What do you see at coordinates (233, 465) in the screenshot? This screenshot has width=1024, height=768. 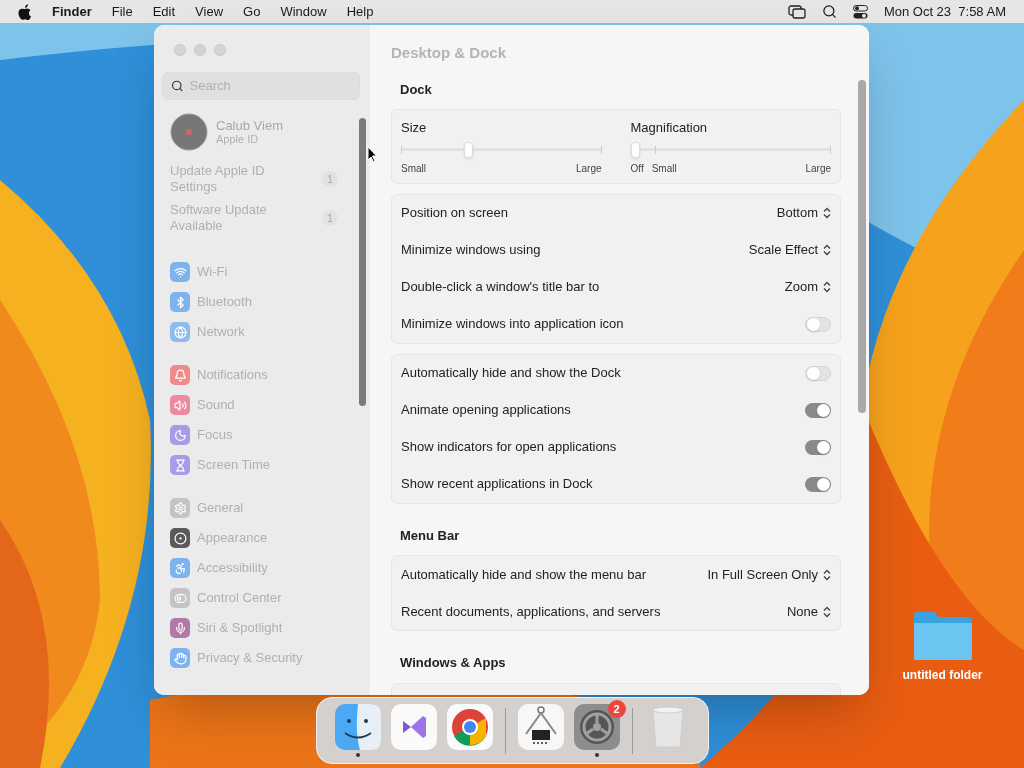 I see `sidebar-item: Screen Time` at bounding box center [233, 465].